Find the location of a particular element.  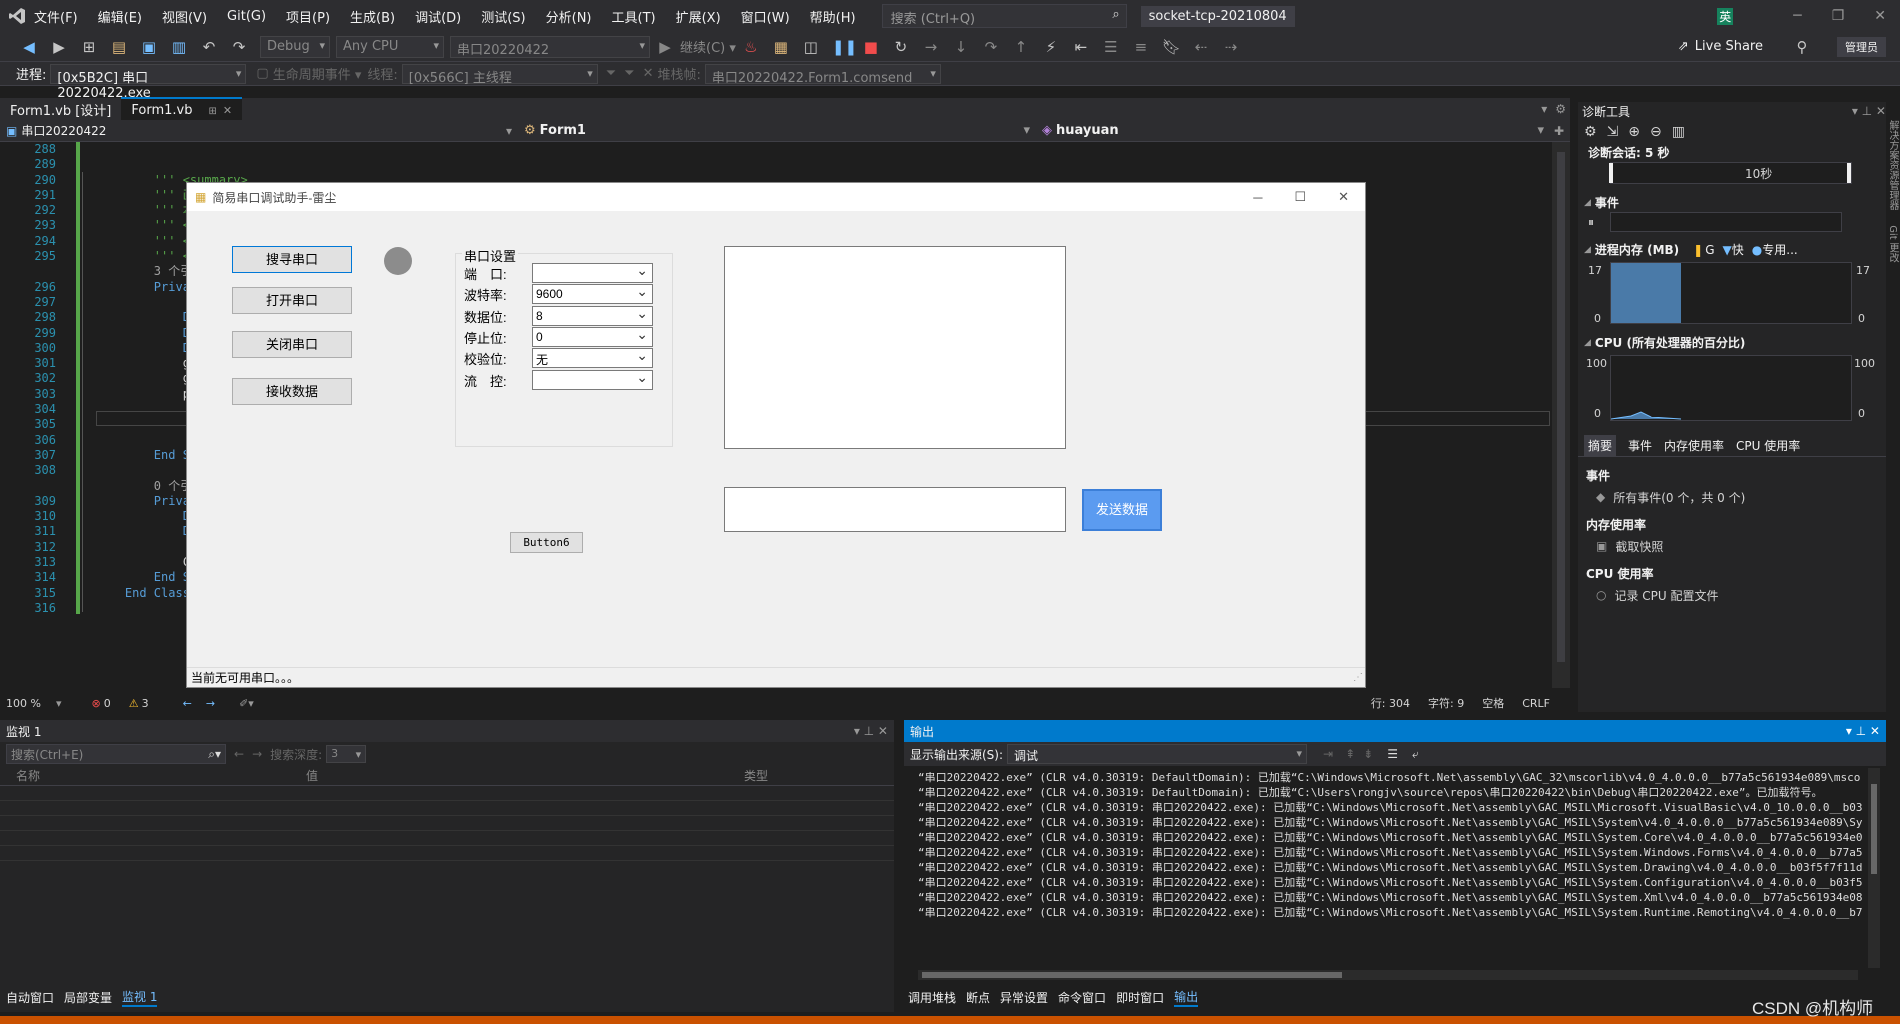

pause-icon: ❚❚ is located at coordinates (844, 47).